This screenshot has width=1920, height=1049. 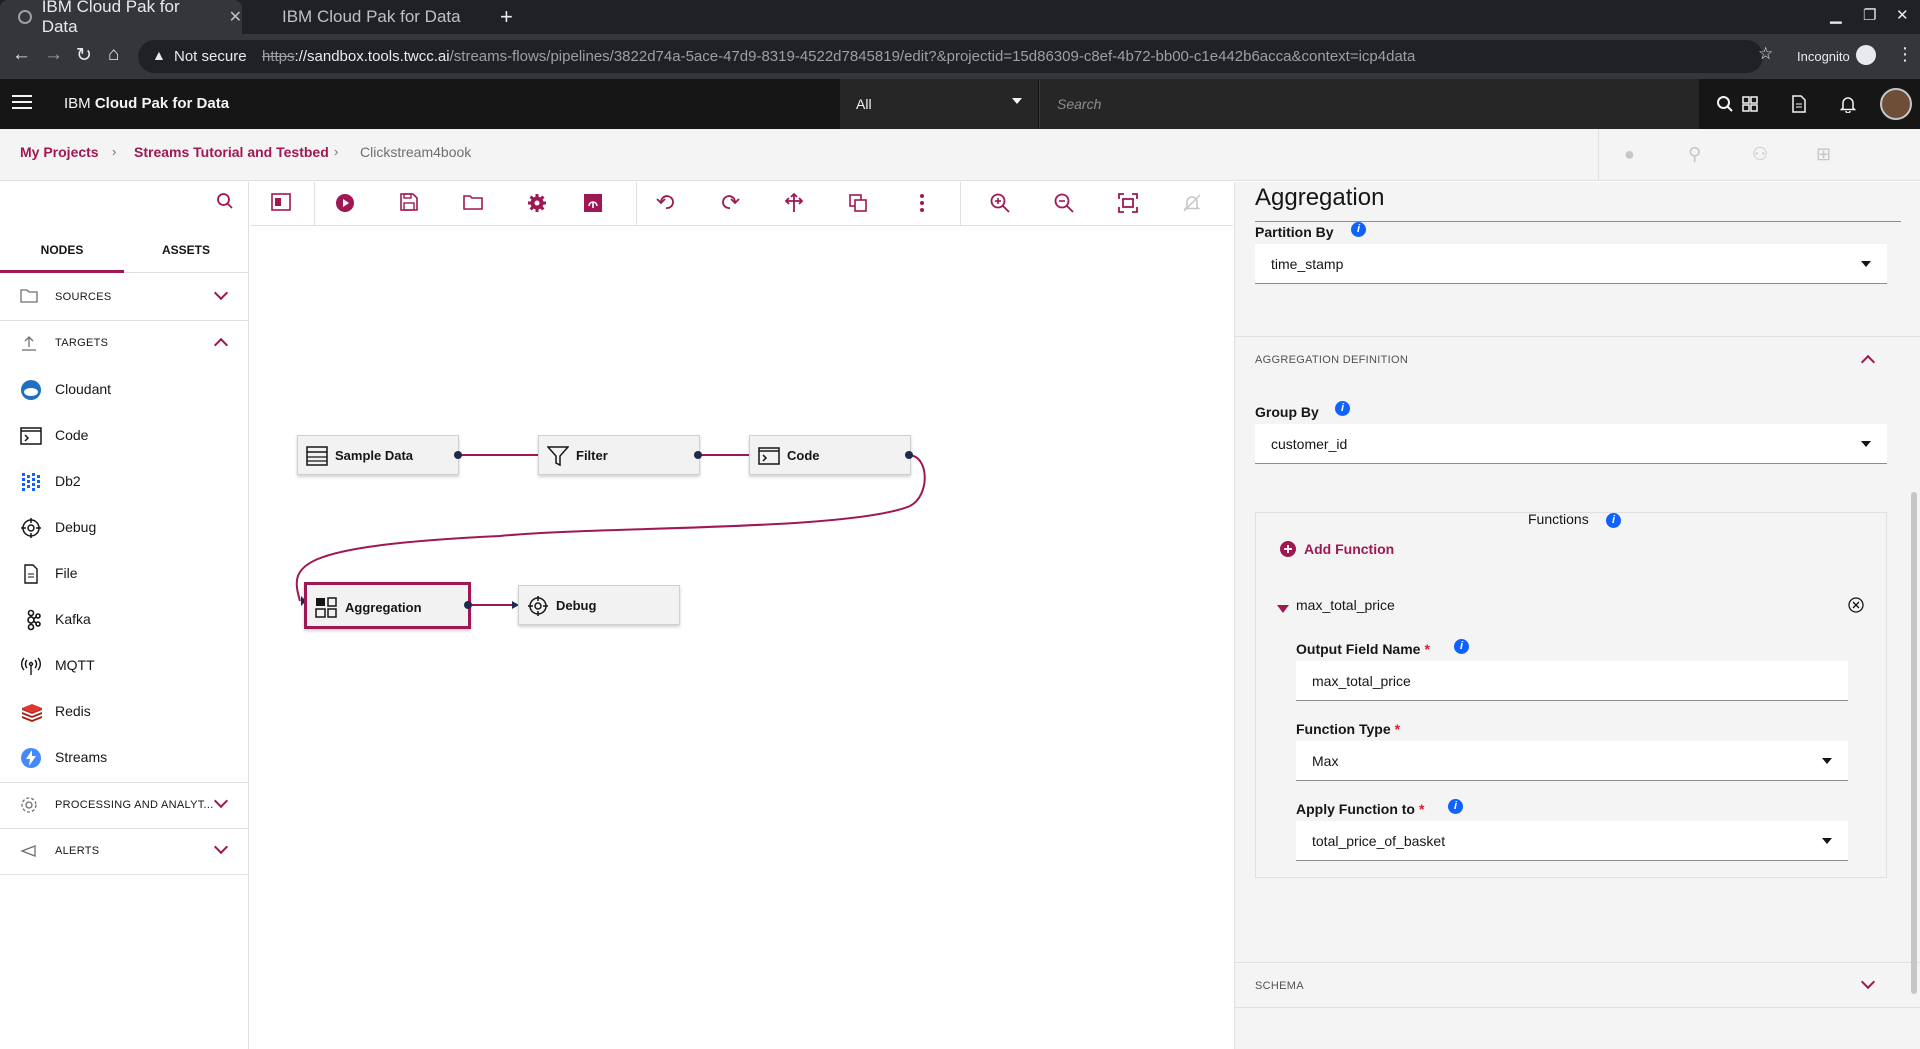 What do you see at coordinates (1577, 359) in the screenshot?
I see `aggregation-definition-section: AGGREGATION DEFINITION` at bounding box center [1577, 359].